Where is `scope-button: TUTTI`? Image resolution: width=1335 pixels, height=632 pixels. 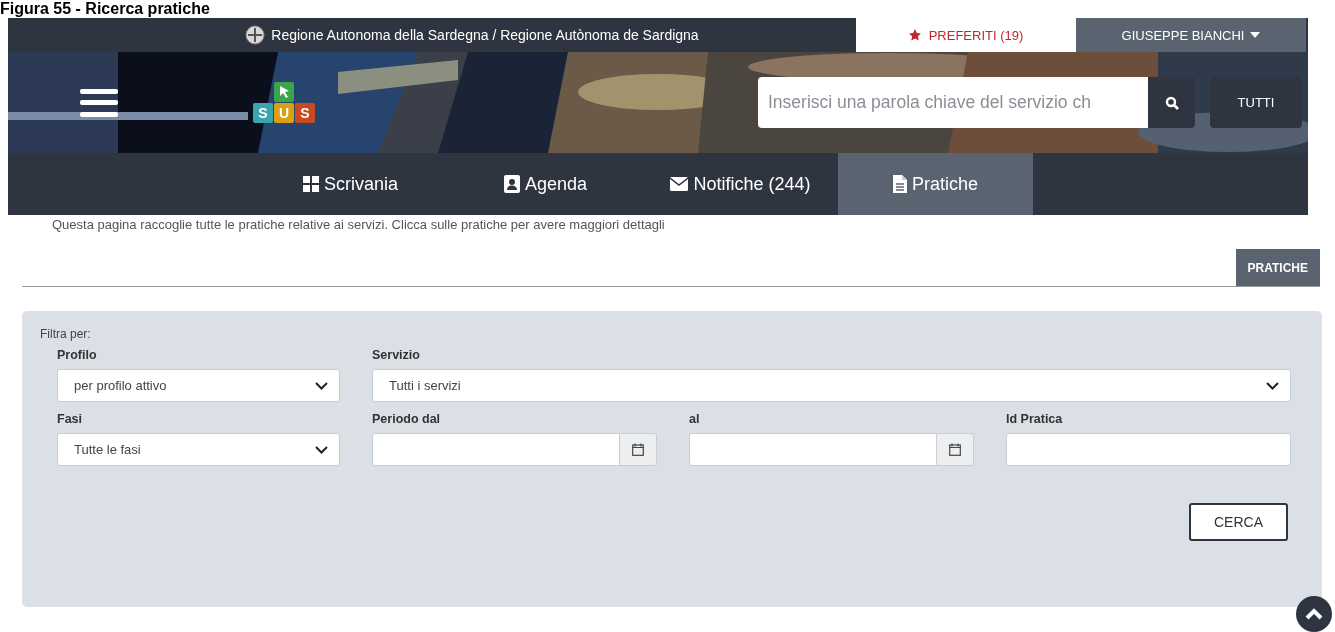 scope-button: TUTTI is located at coordinates (1256, 102).